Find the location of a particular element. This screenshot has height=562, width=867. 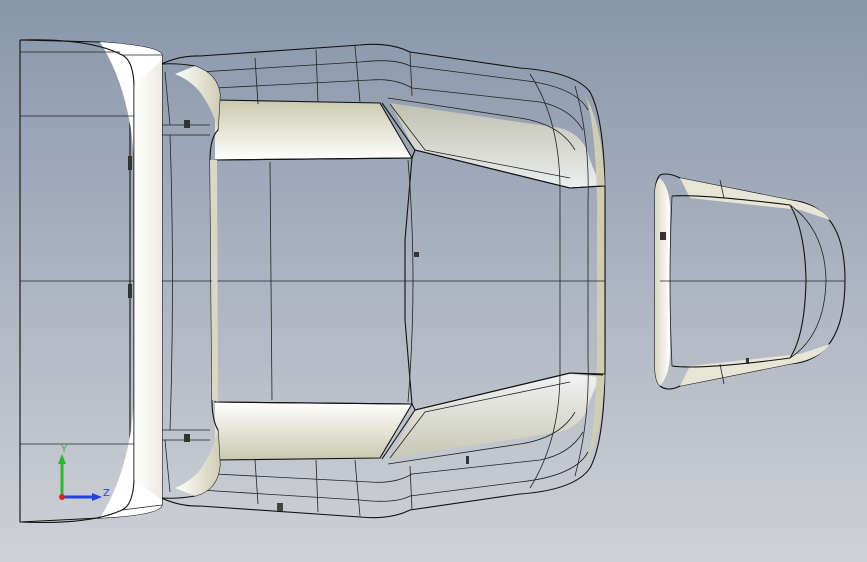

seat-pad-separate is located at coordinates (750, 281).